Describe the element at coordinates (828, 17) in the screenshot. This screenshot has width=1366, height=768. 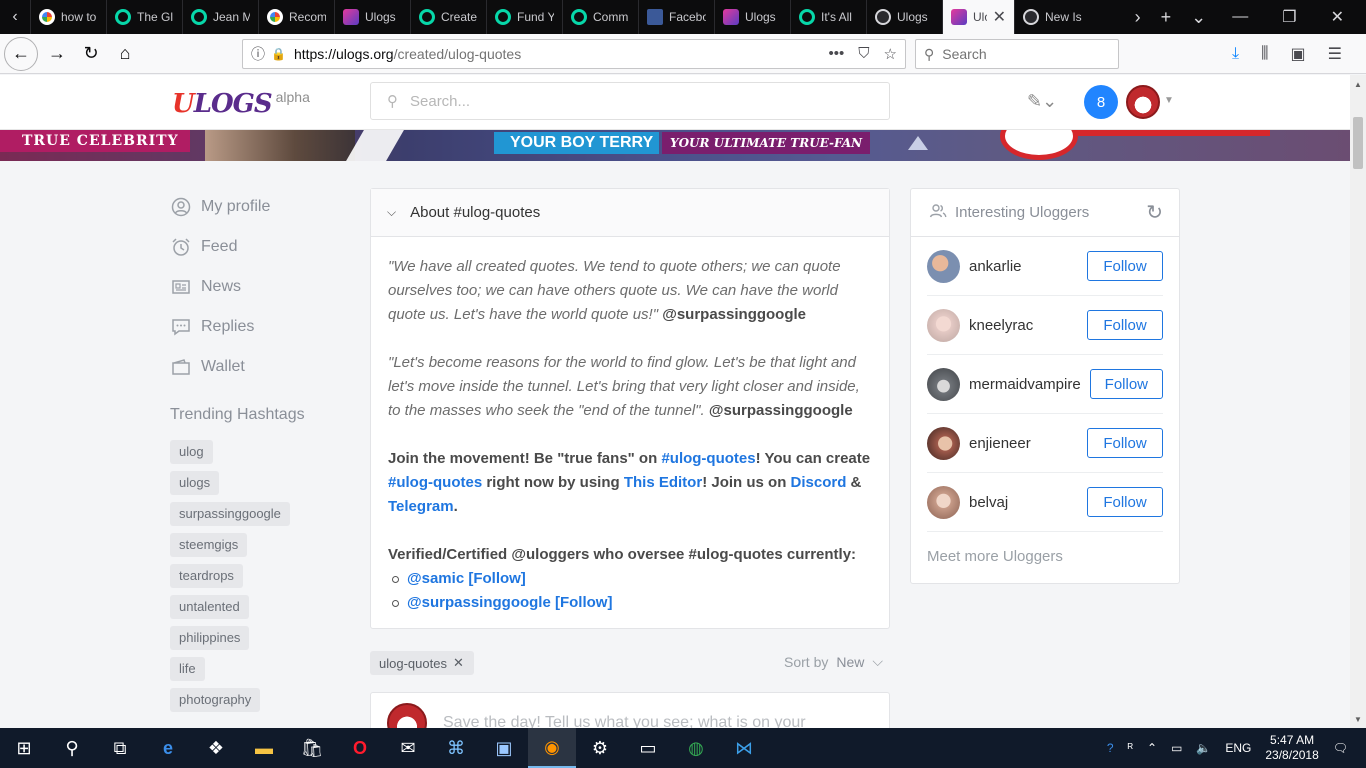
I see `browser-tab: It's All` at that location.